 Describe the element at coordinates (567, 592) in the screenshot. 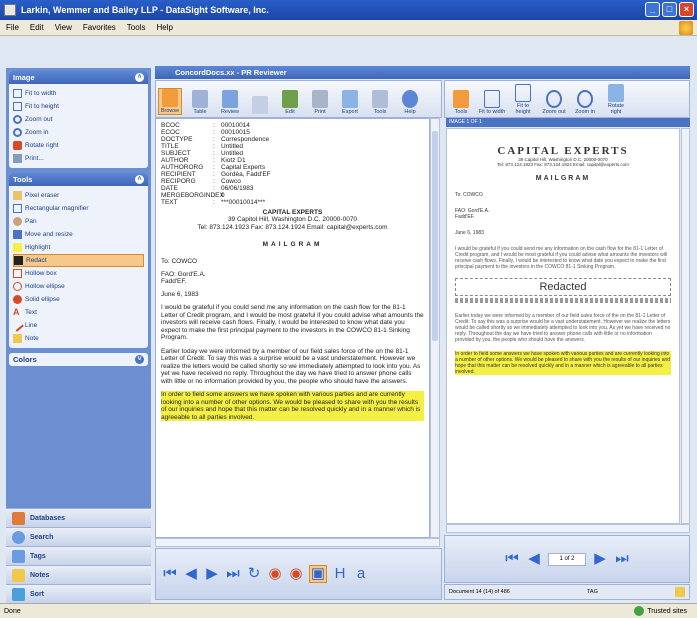

I see `document-status: Document 14 (14) of 486 TAG` at that location.